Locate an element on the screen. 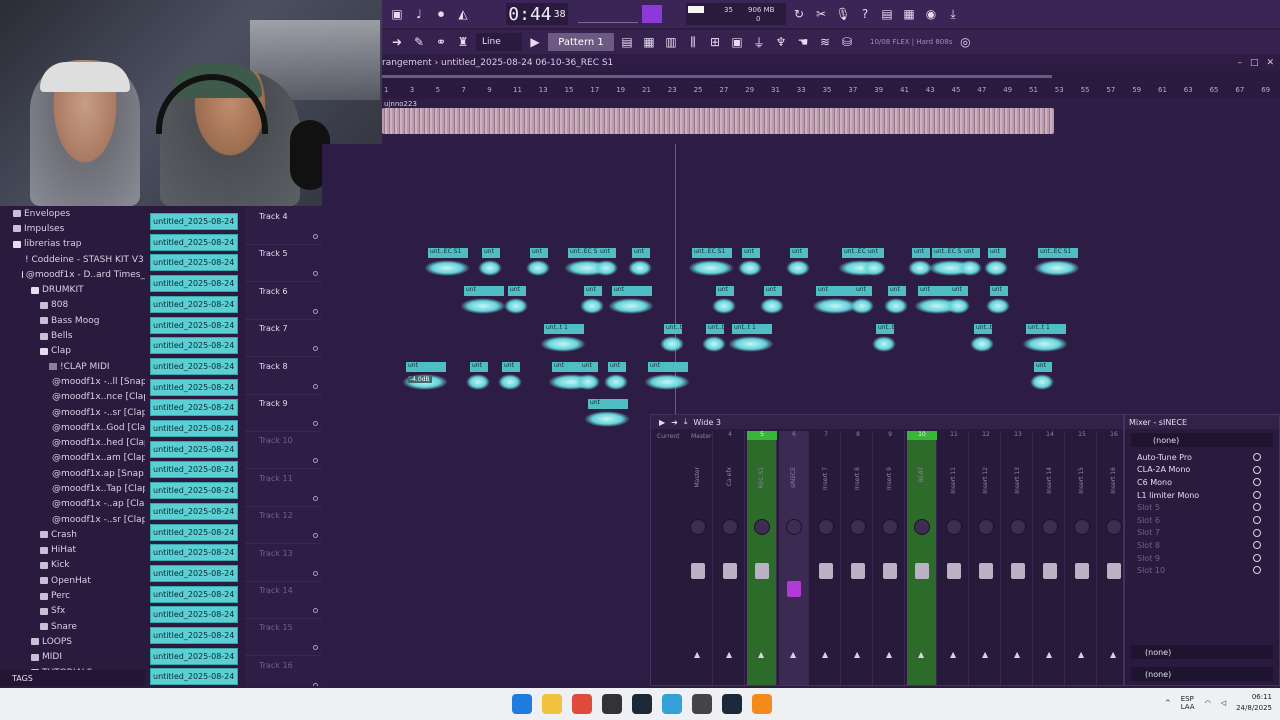  pattern-song-icon: ▣ is located at coordinates (397, 14).